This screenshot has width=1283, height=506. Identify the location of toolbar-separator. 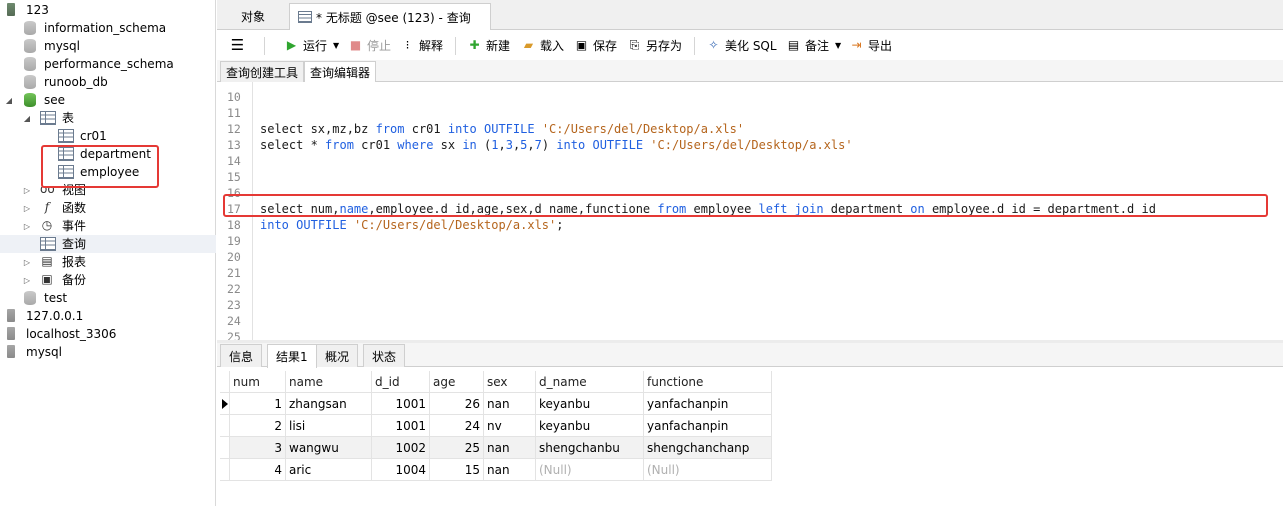
(694, 46).